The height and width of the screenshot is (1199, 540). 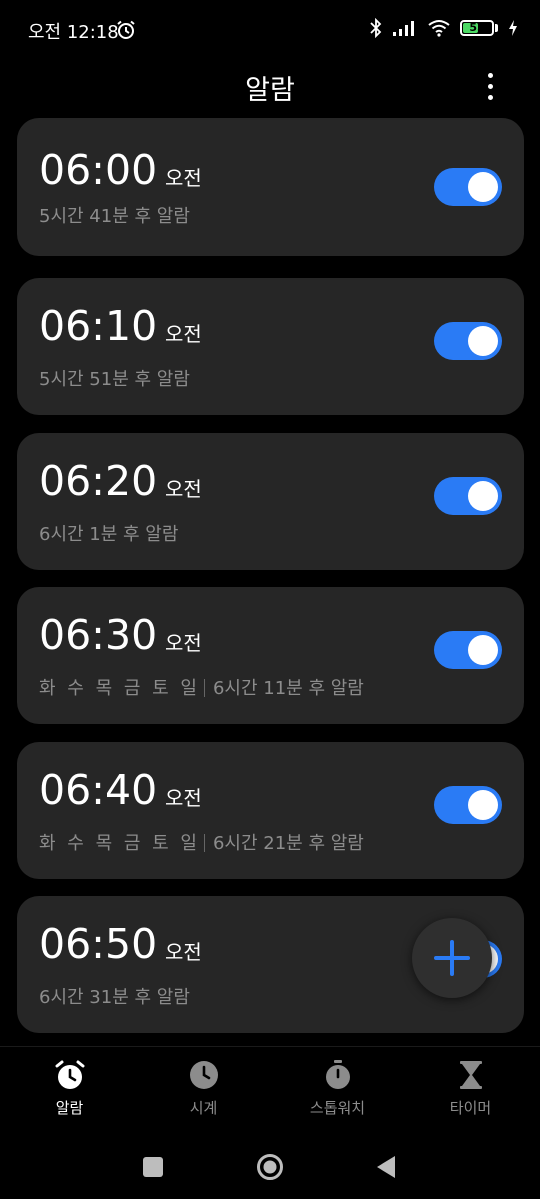 I want to click on tab-label: 스톱워치, so click(x=337, y=1108).